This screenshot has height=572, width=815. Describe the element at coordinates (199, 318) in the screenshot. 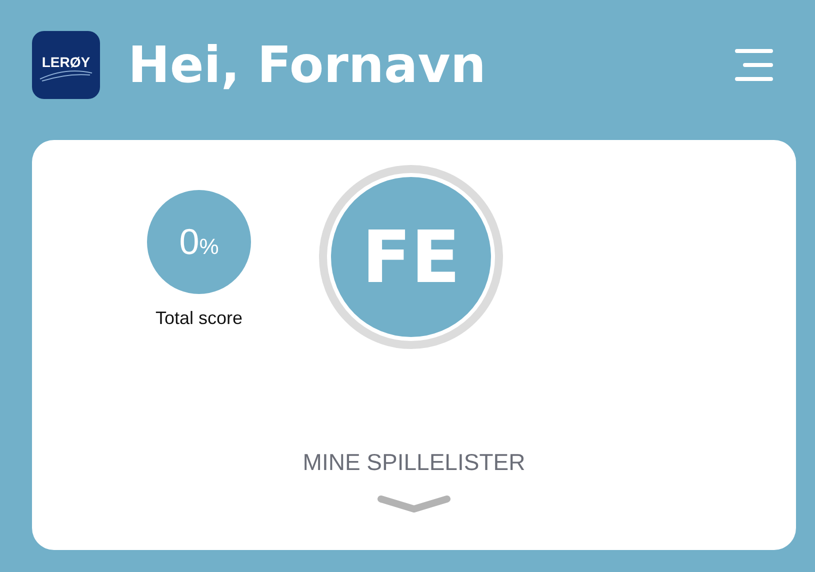

I see `score-label: Total score` at that location.